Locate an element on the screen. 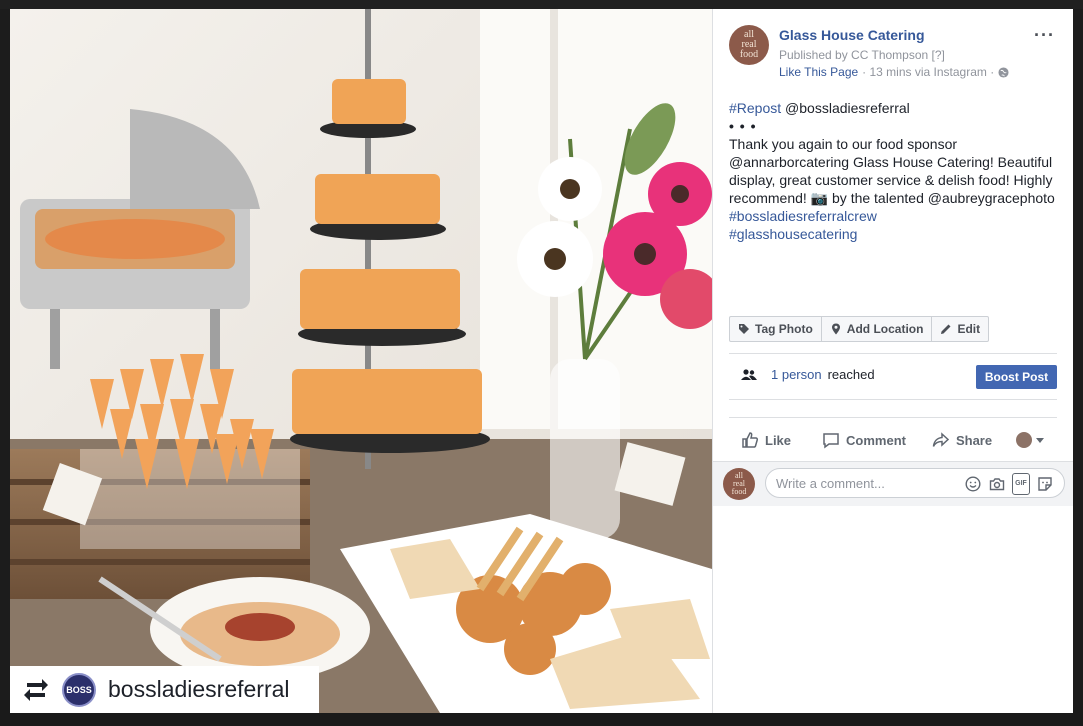 The width and height of the screenshot is (1083, 726). repost-watermark: BOSS bossladiesreferral is located at coordinates (164, 689).